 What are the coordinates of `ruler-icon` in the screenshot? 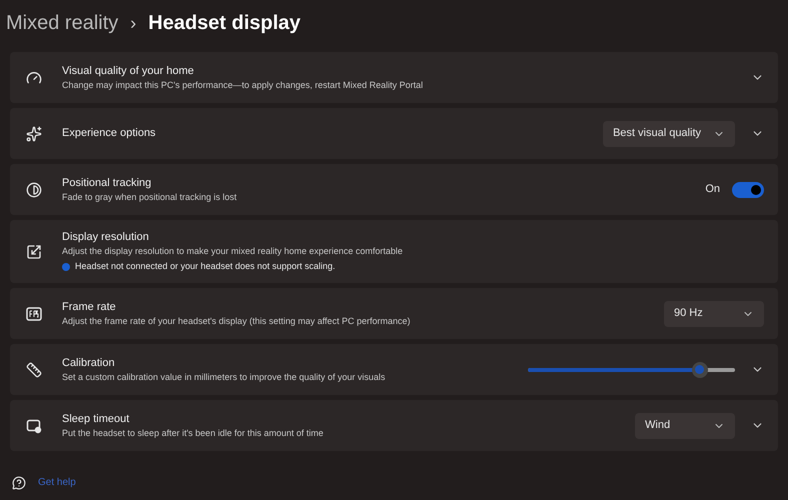 It's located at (34, 370).